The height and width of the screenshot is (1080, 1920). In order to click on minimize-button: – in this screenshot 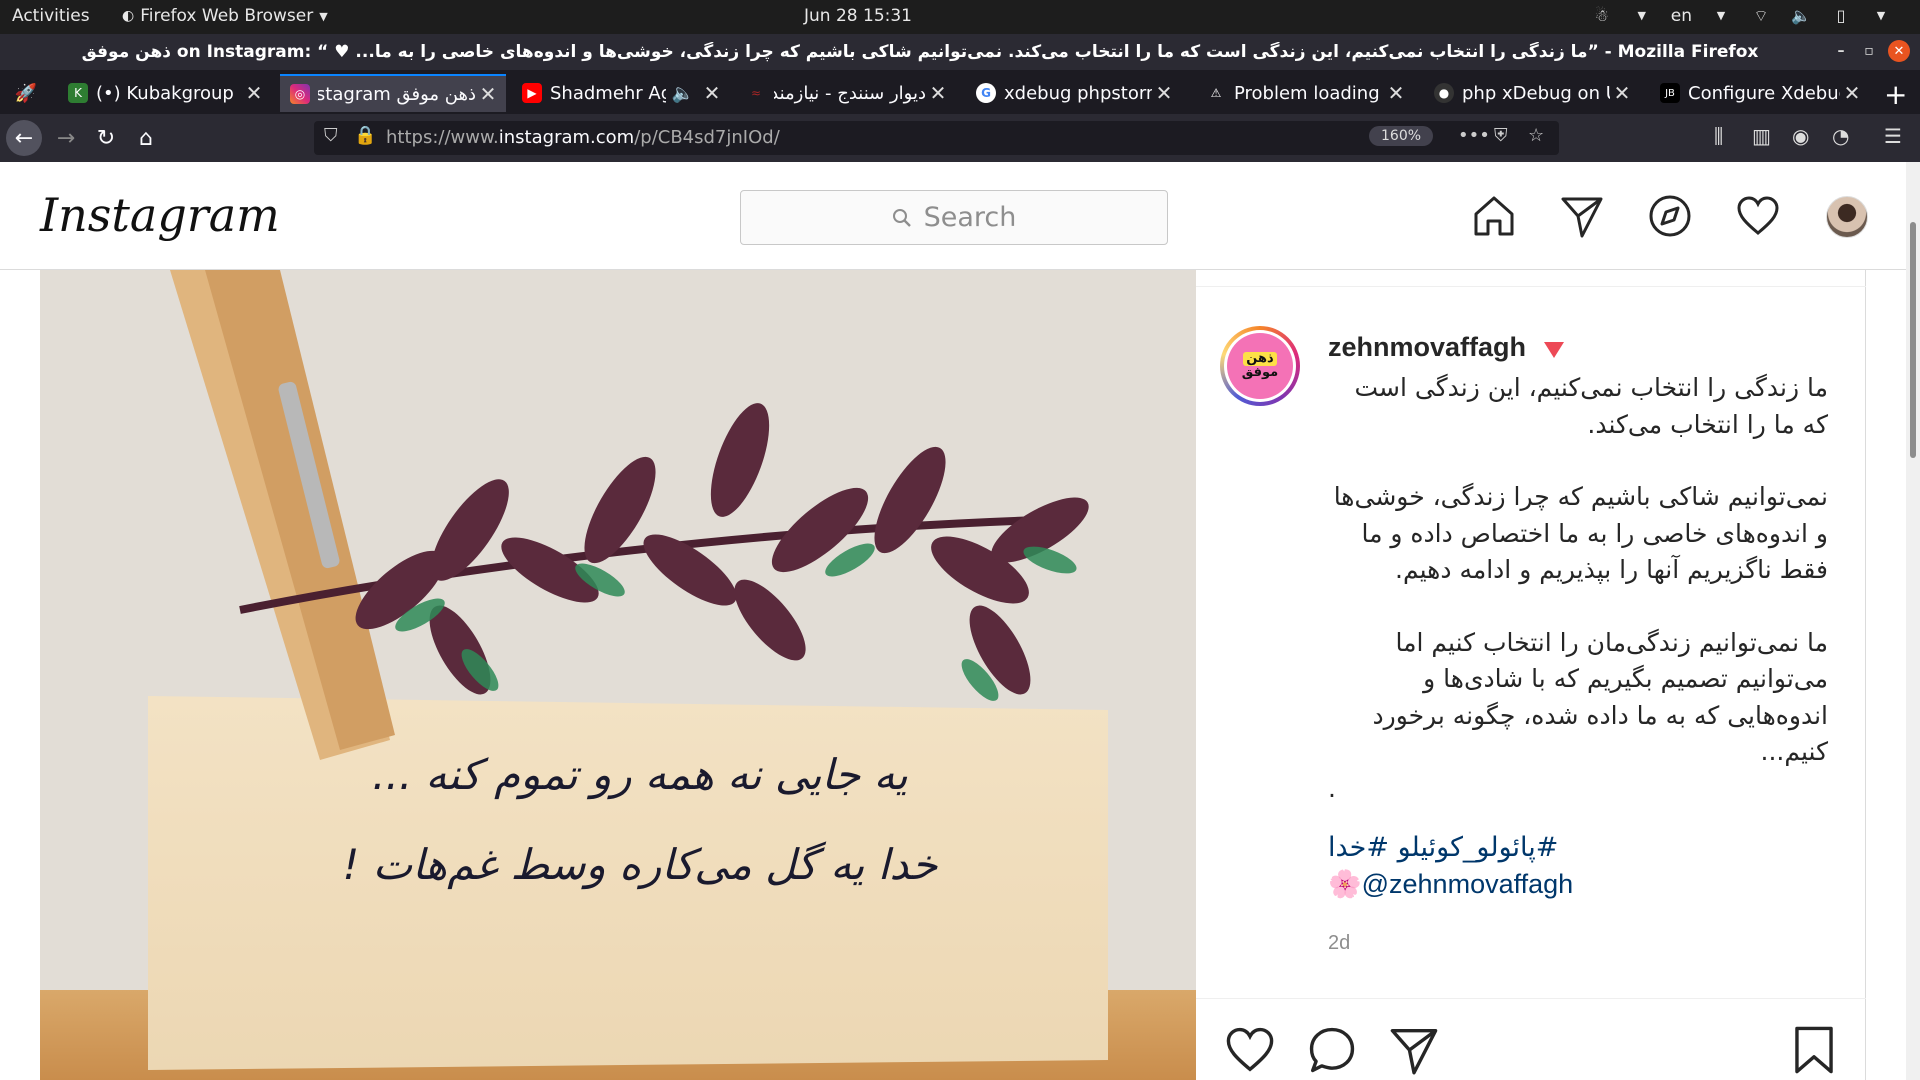, I will do `click(1841, 51)`.